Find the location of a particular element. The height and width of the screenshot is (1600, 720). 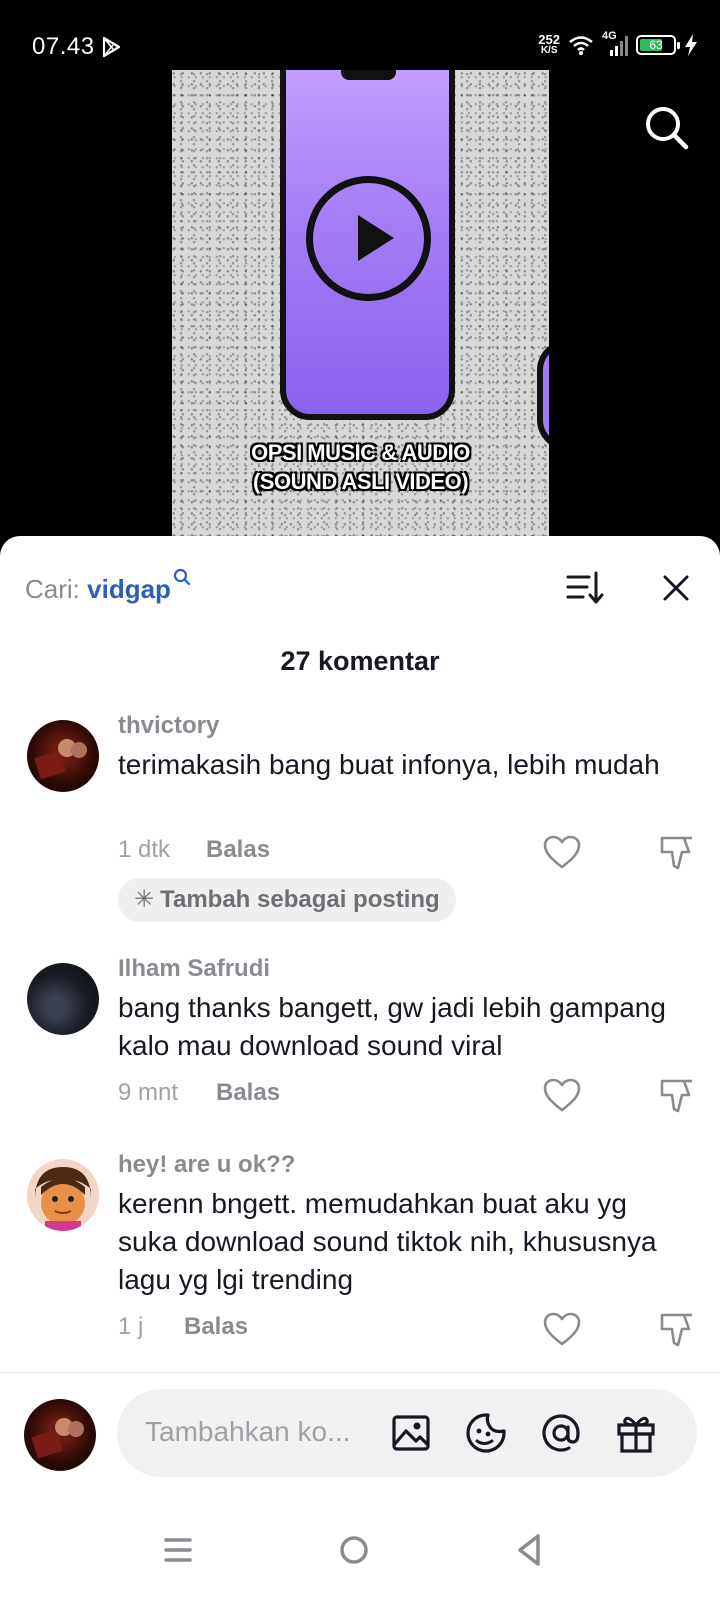

signal-icon: 4G is located at coordinates (615, 44).